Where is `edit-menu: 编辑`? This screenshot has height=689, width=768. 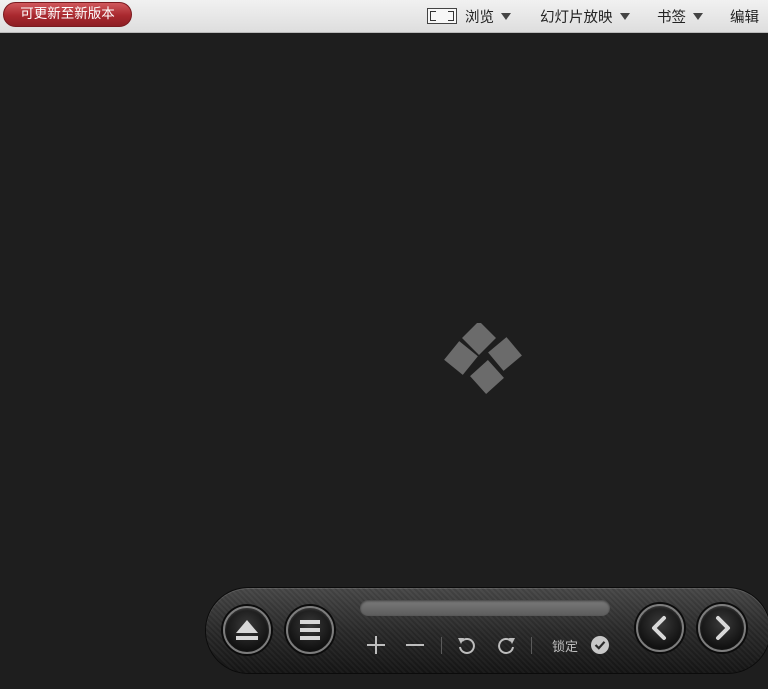 edit-menu: 编辑 is located at coordinates (744, 16).